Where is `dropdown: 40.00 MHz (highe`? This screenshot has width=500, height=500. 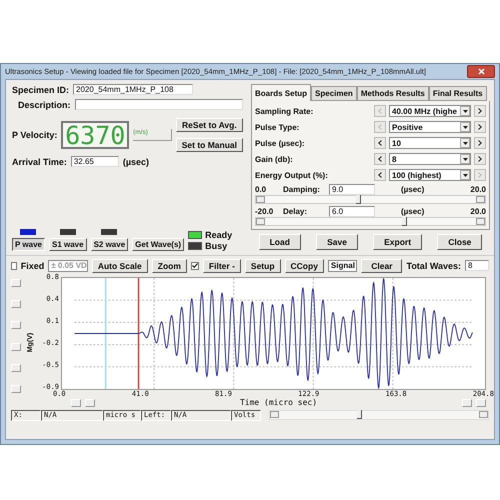 dropdown: 40.00 MHz (highe is located at coordinates (430, 111).